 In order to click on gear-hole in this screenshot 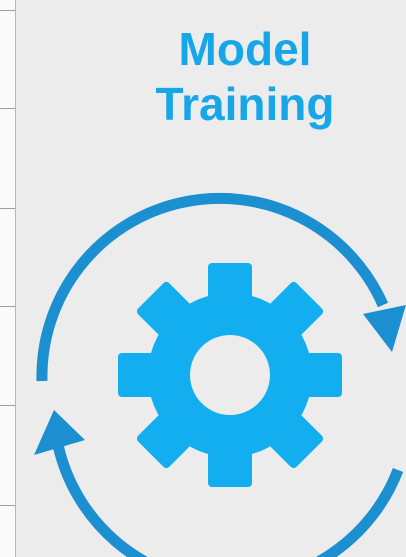, I will do `click(230, 375)`.